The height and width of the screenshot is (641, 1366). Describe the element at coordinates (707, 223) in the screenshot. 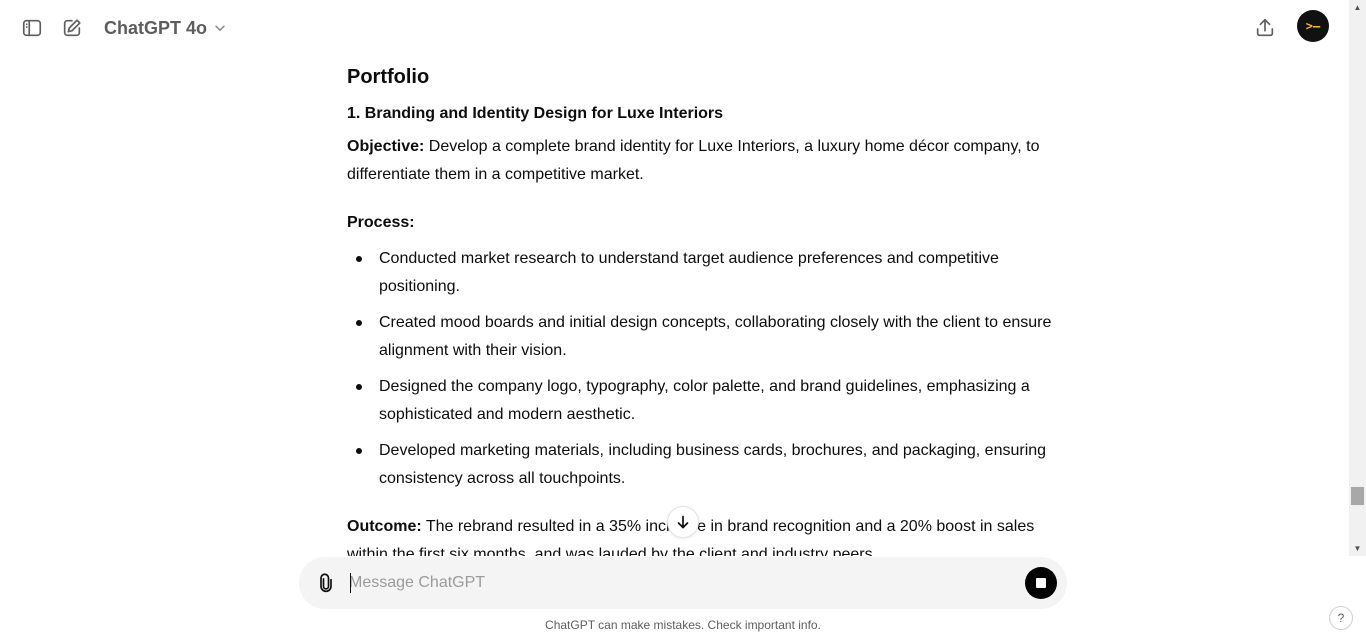

I see `process-heading: Process:` at that location.